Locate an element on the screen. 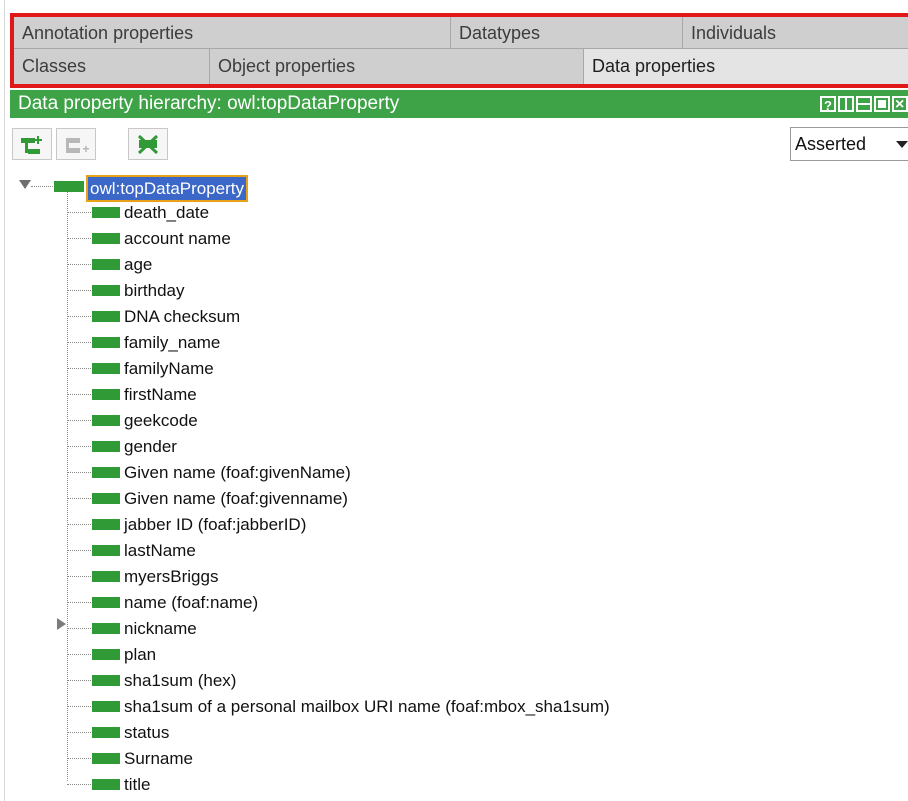 This screenshot has width=908, height=801. tab-datatypes: Datatypes is located at coordinates (567, 33).